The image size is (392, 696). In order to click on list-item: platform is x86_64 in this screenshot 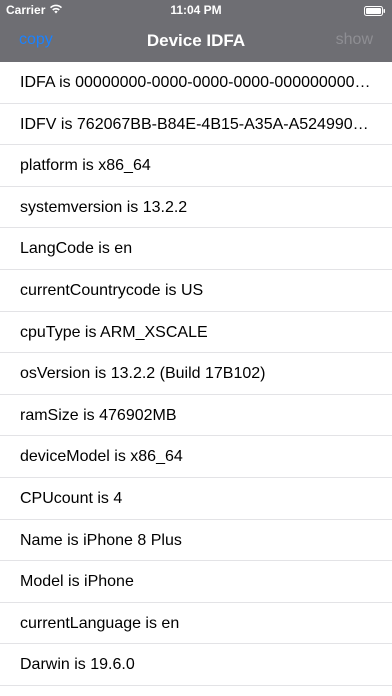, I will do `click(196, 166)`.